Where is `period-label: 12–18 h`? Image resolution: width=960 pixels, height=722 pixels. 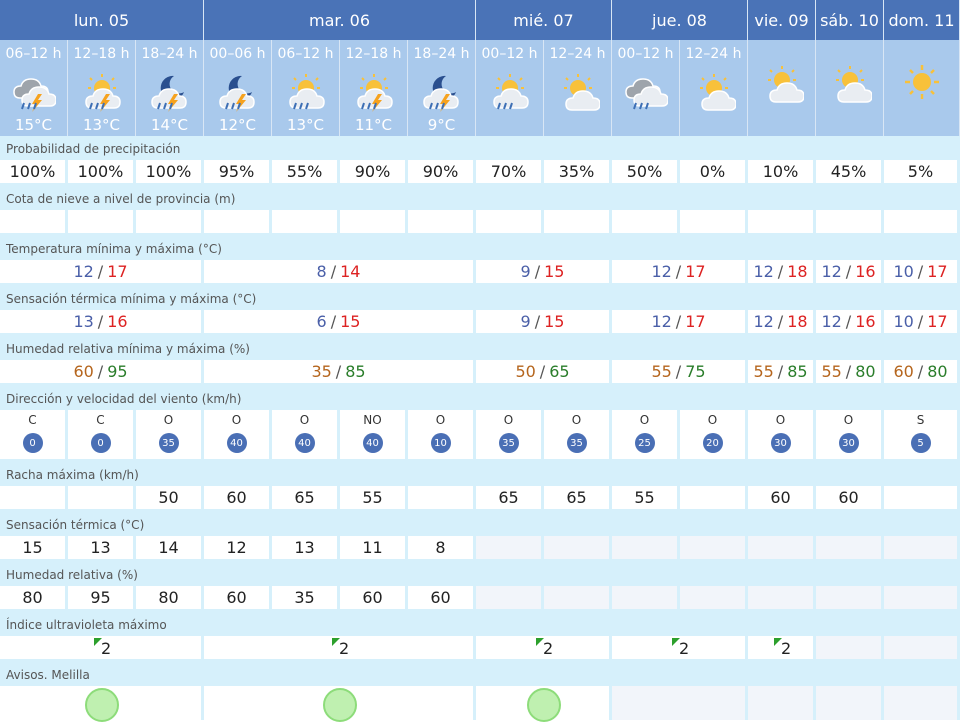 period-label: 12–18 h is located at coordinates (101, 54).